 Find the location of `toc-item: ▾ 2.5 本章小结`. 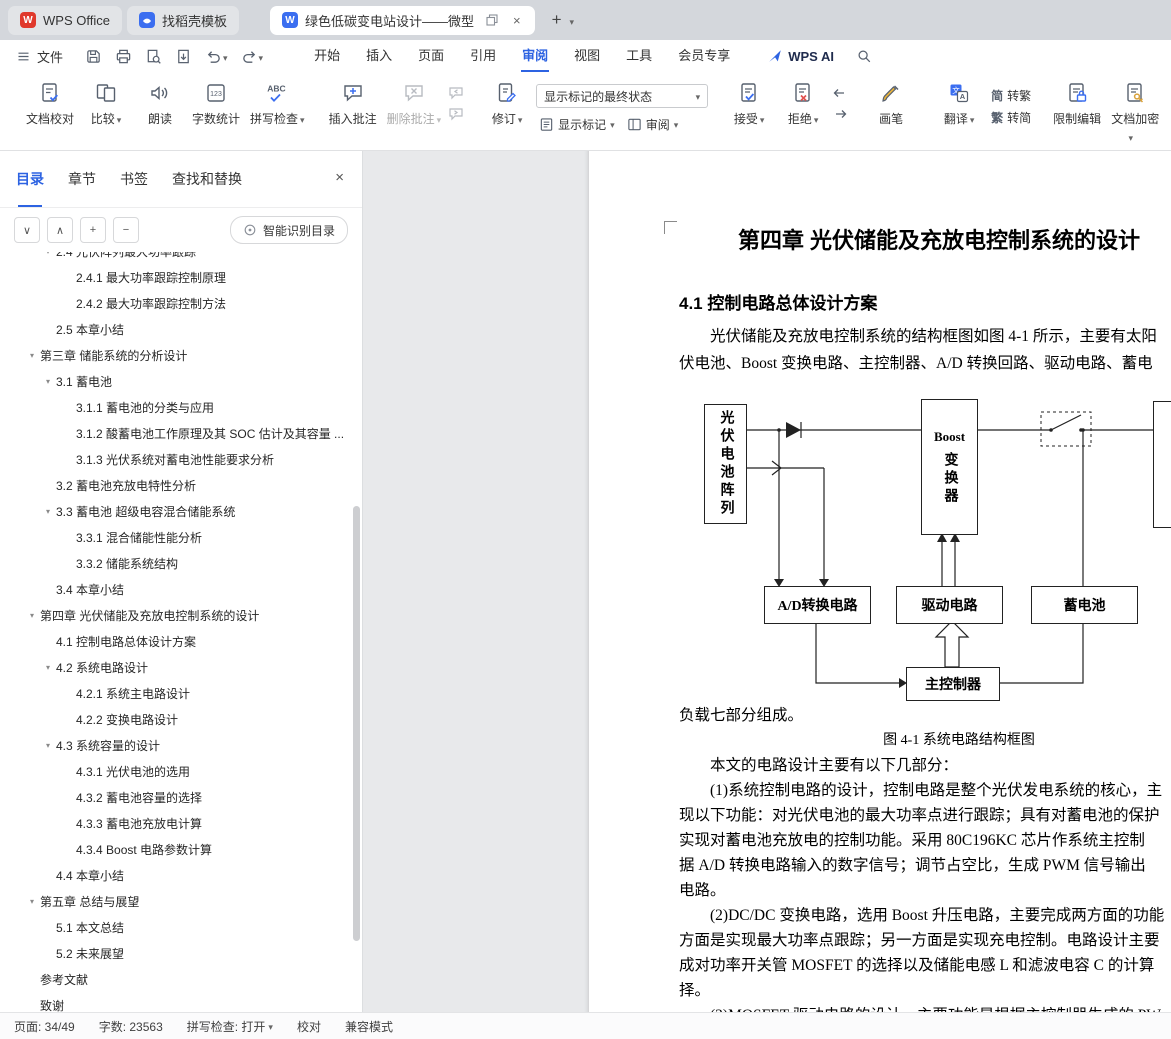

toc-item: ▾ 2.5 本章小结 is located at coordinates (181, 329).